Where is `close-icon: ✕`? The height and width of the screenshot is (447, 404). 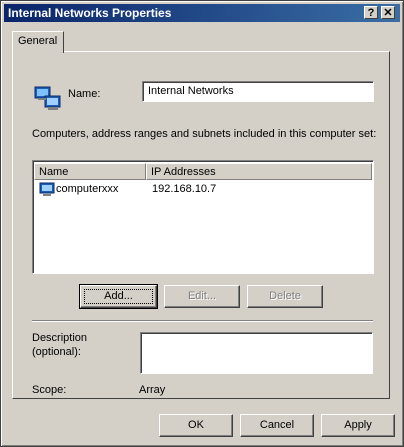
close-icon: ✕ is located at coordinates (388, 13).